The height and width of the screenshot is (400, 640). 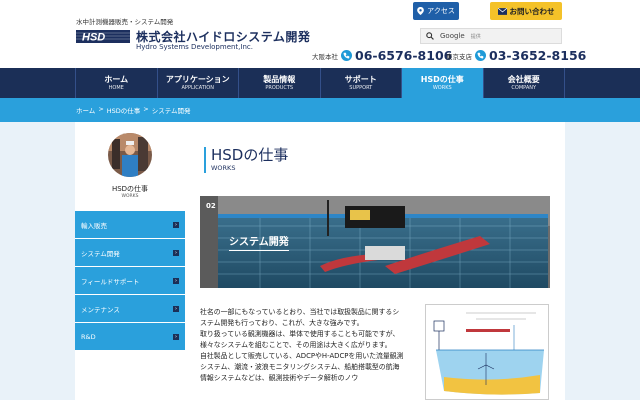 What do you see at coordinates (211, 206) in the screenshot?
I see `hero-number: 02` at bounding box center [211, 206].